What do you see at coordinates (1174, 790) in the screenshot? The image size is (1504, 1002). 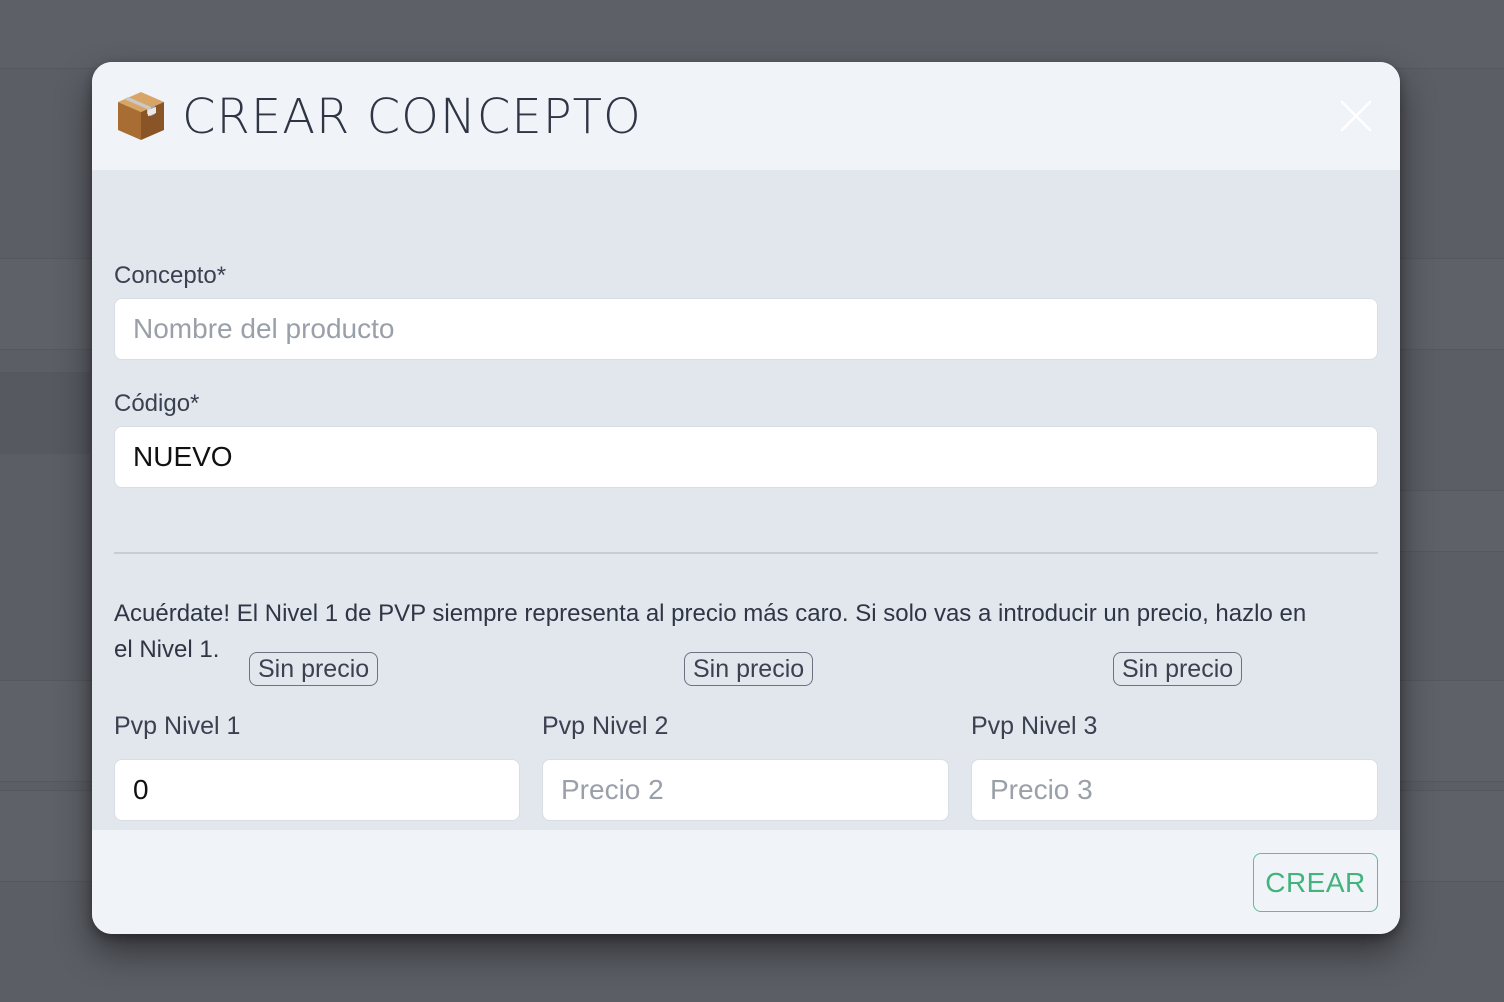 I see `pvp-level-3-input` at bounding box center [1174, 790].